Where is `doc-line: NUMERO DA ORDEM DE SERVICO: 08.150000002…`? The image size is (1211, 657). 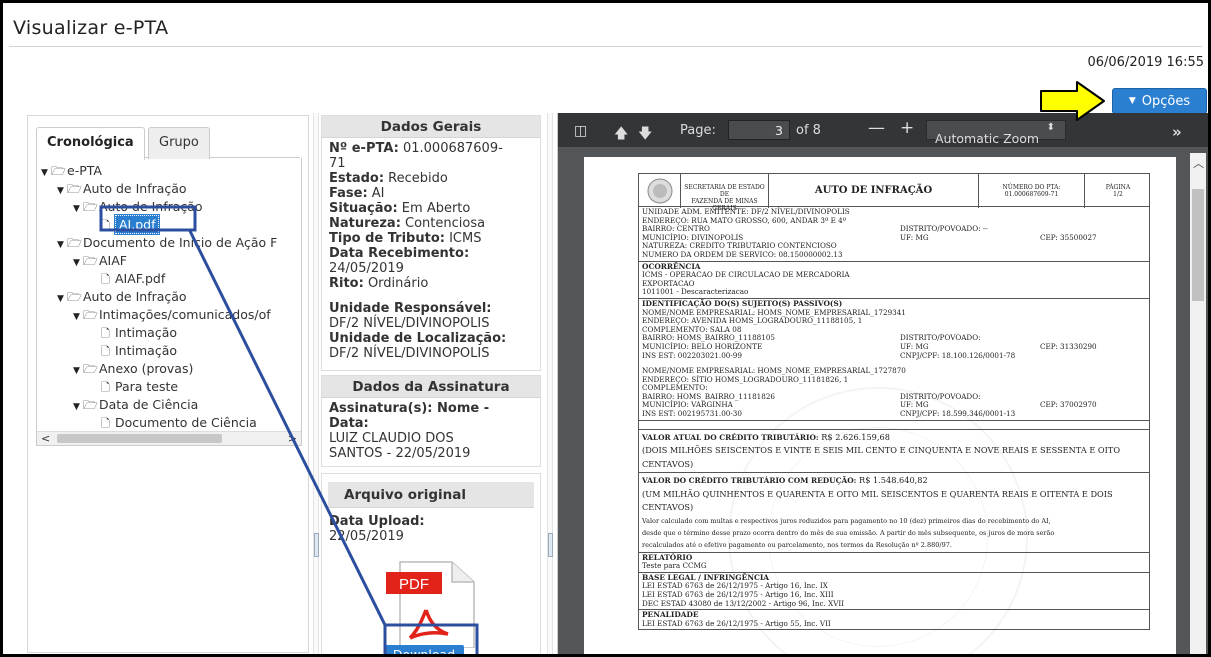 doc-line: NUMERO DA ORDEM DE SERVICO: 08.150000002… is located at coordinates (742, 254).